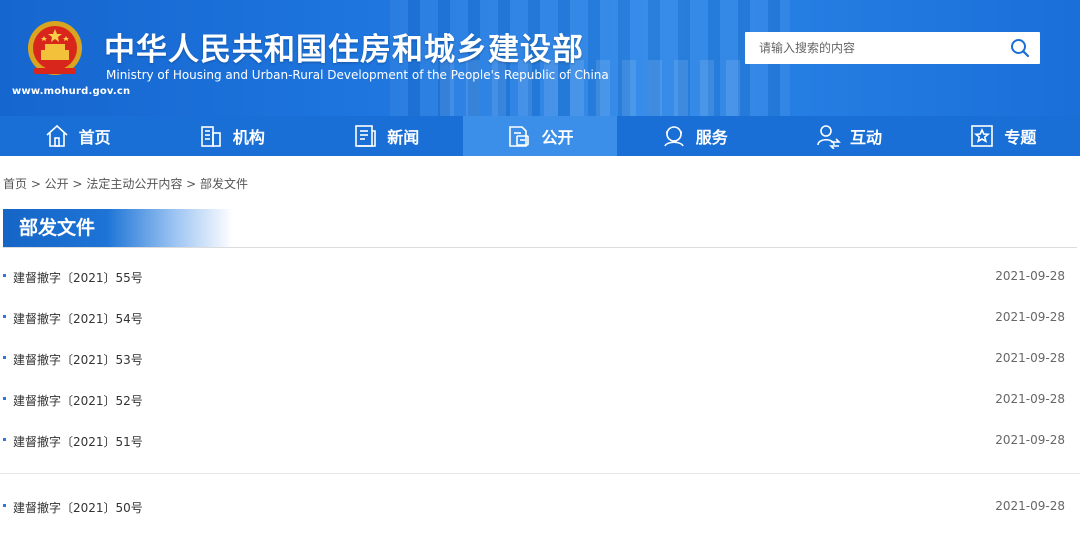 The height and width of the screenshot is (538, 1080). I want to click on building-icon, so click(211, 136).